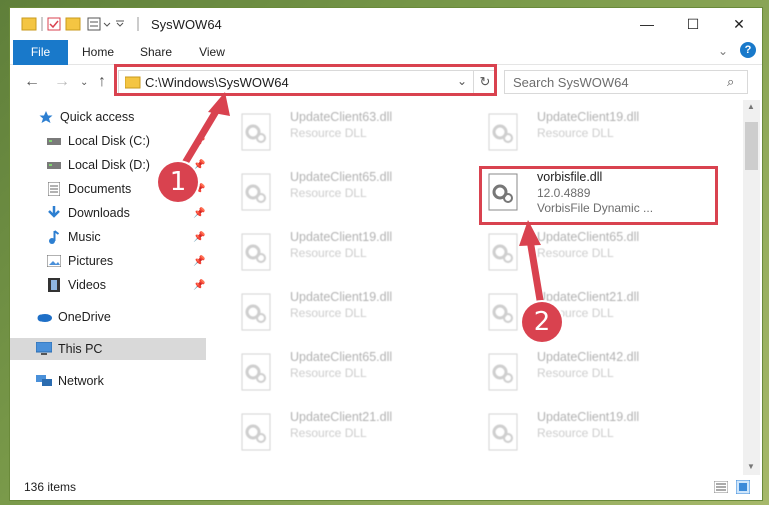 This screenshot has width=769, height=505. What do you see at coordinates (219, 104) in the screenshot?
I see `arrow-1-head` at bounding box center [219, 104].